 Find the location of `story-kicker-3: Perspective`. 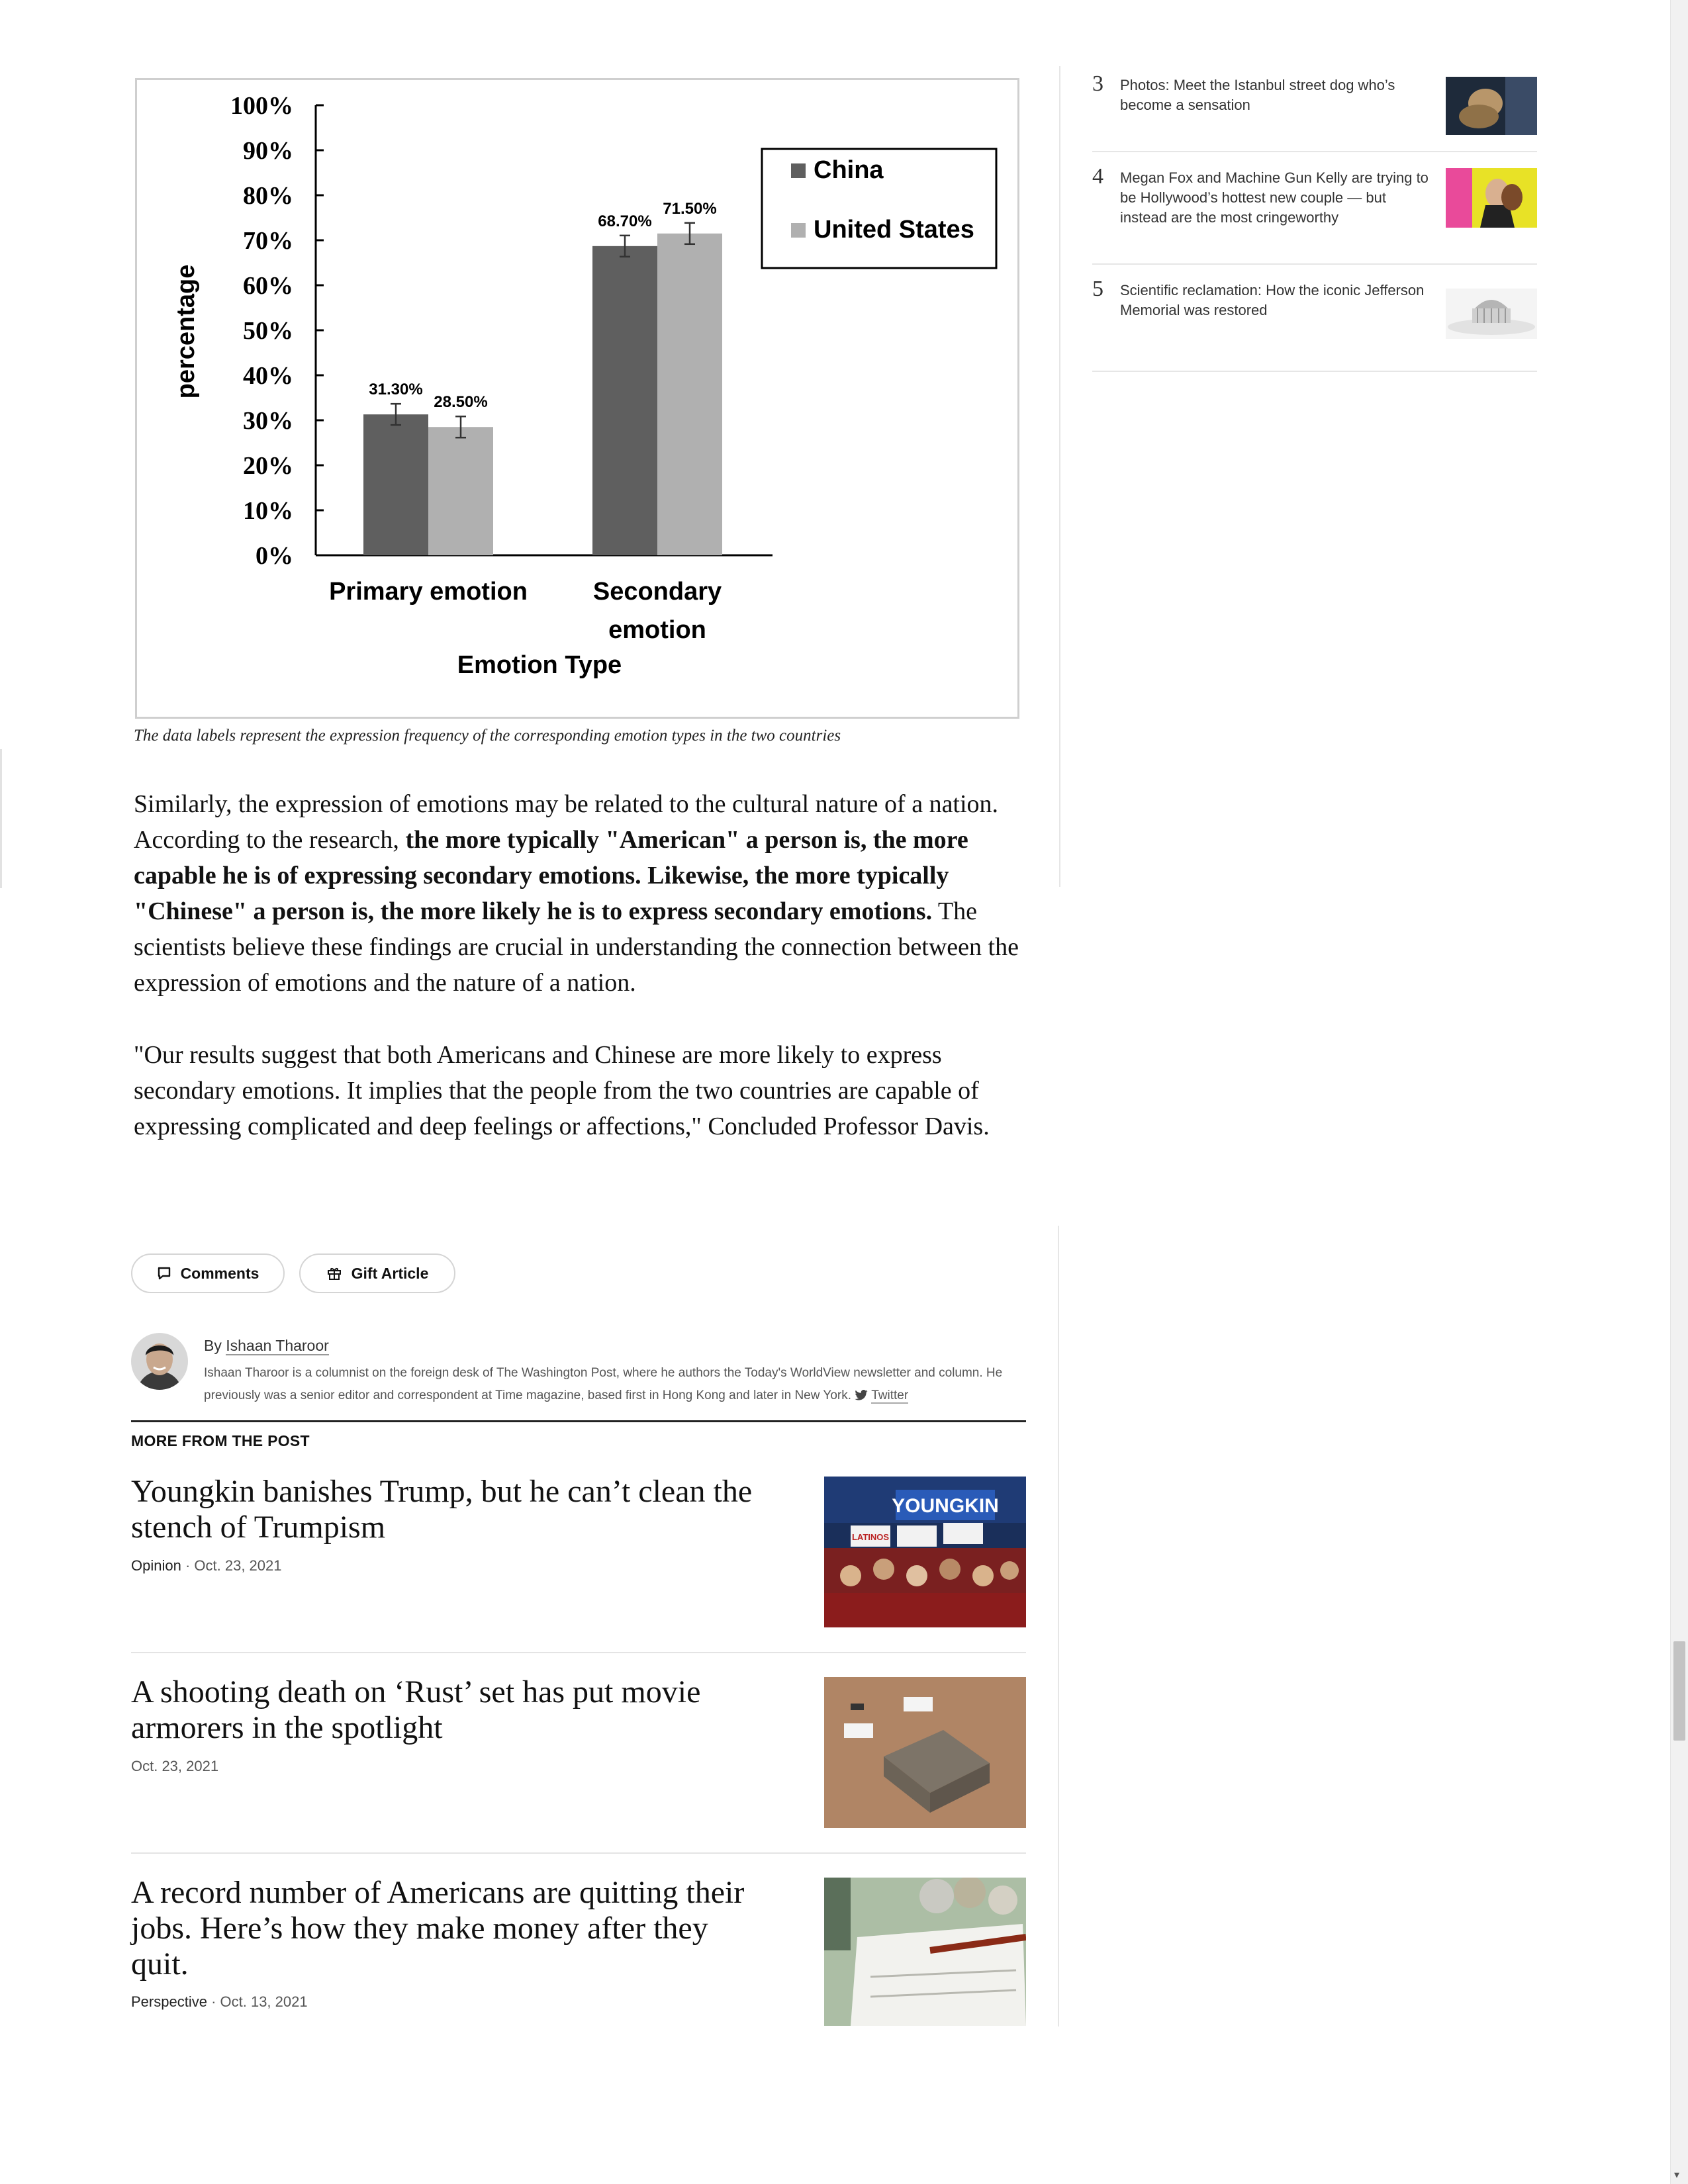

story-kicker-3: Perspective is located at coordinates (169, 2002).